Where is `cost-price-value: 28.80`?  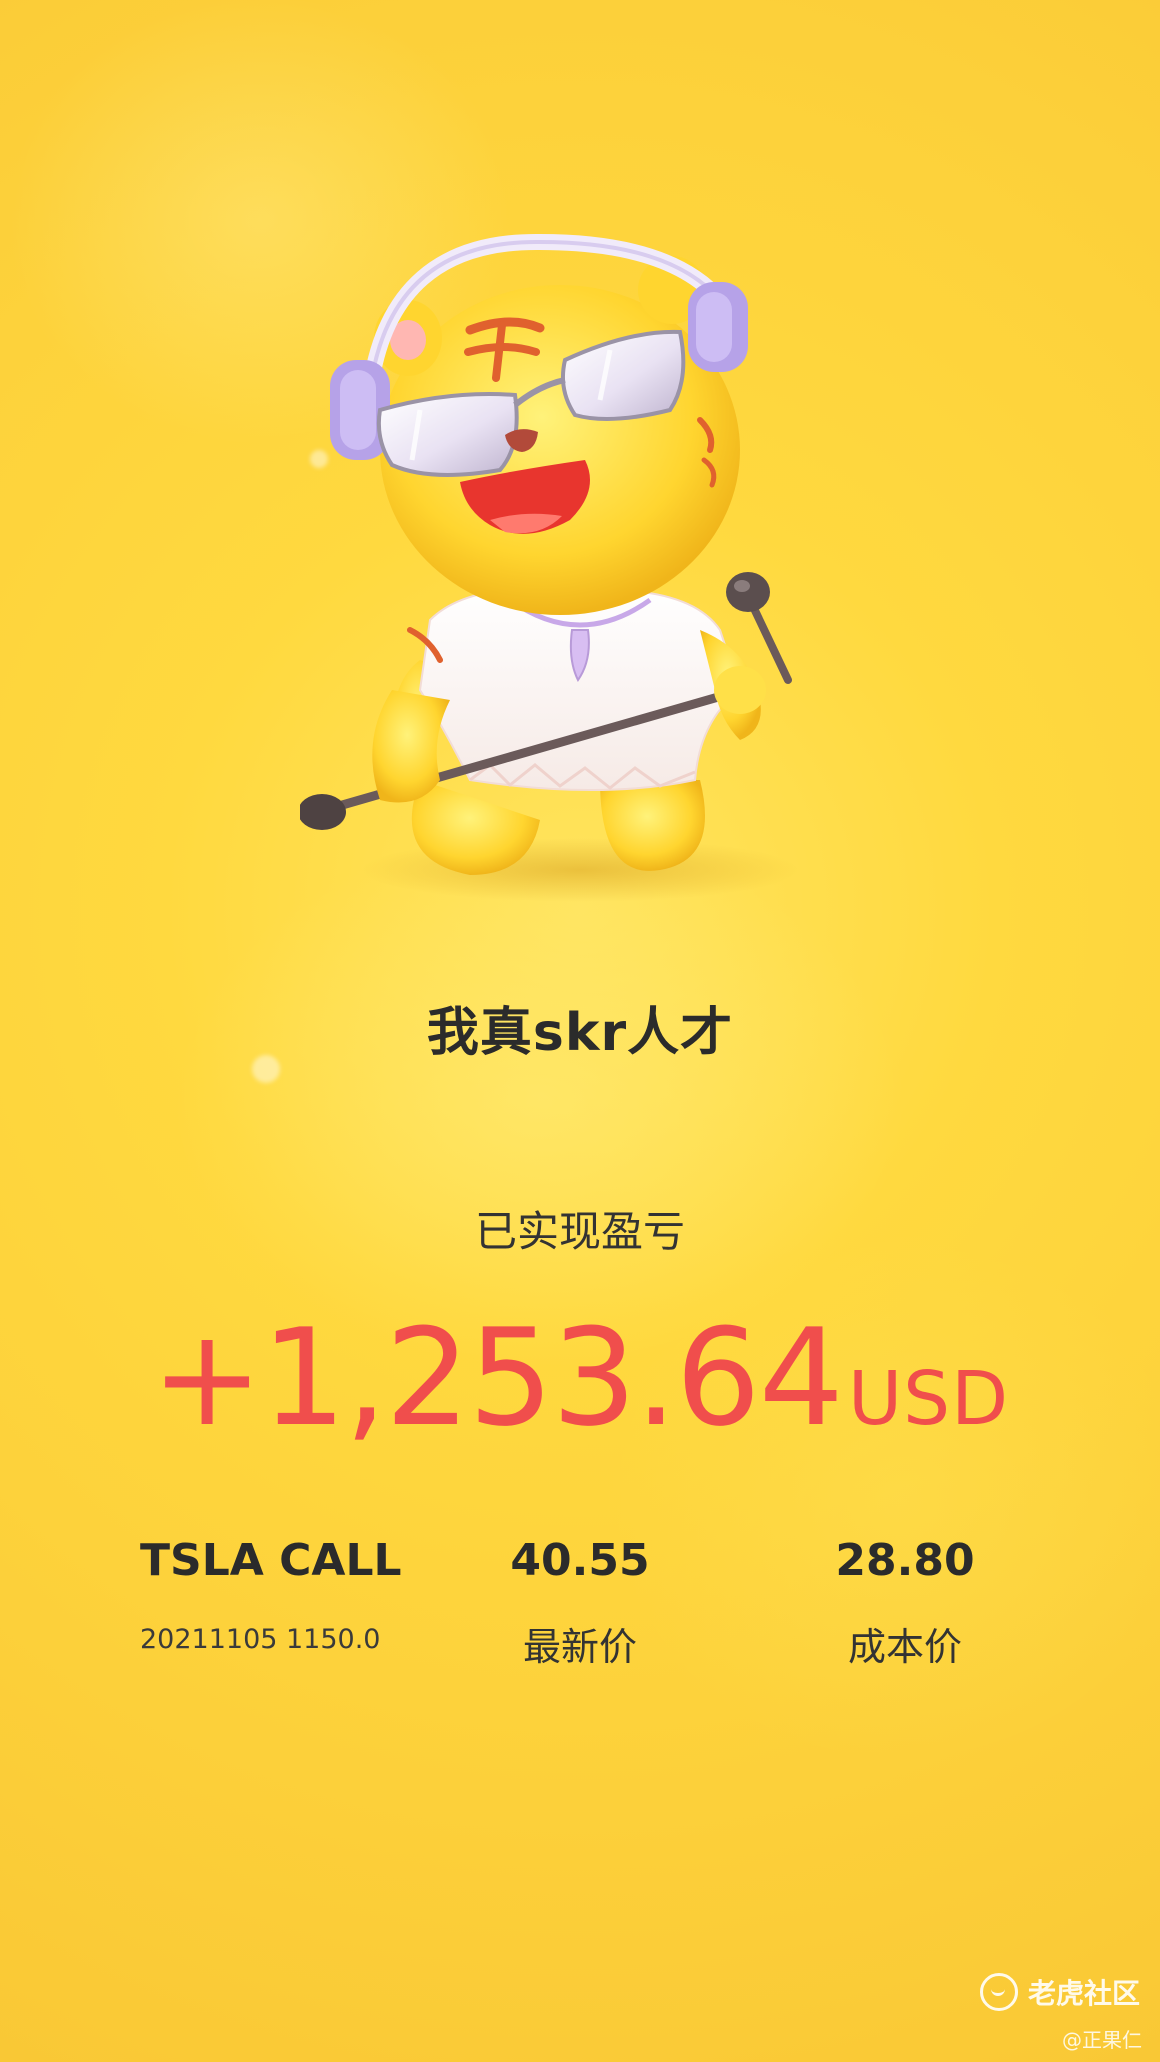
cost-price-value: 28.80 is located at coordinates (905, 1560).